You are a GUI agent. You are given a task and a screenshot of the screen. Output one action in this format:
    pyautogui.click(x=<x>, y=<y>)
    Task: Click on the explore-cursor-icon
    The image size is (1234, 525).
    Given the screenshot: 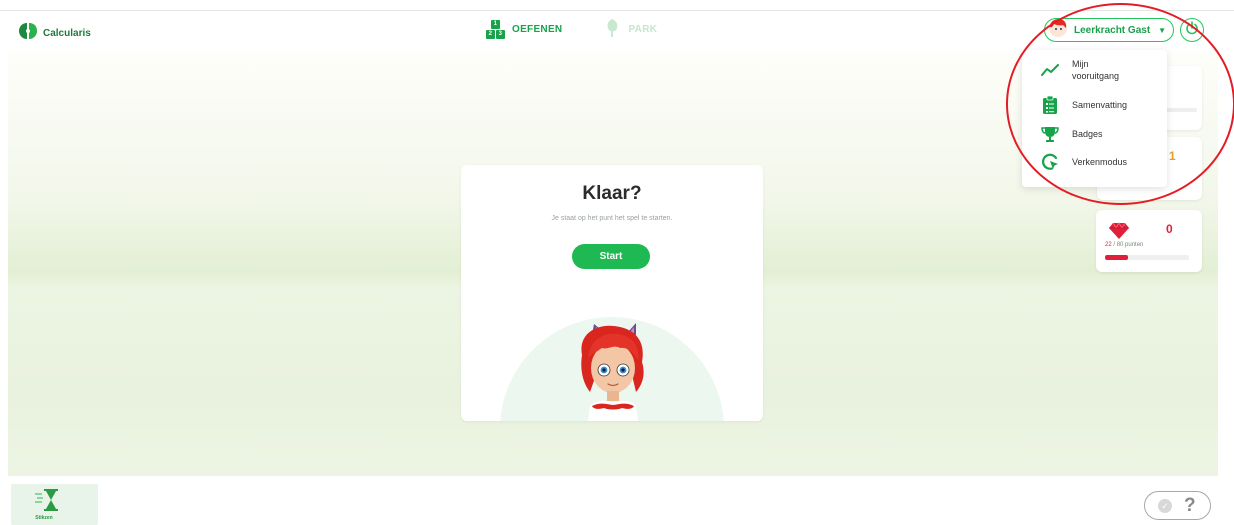 What is the action you would take?
    pyautogui.click(x=1050, y=162)
    